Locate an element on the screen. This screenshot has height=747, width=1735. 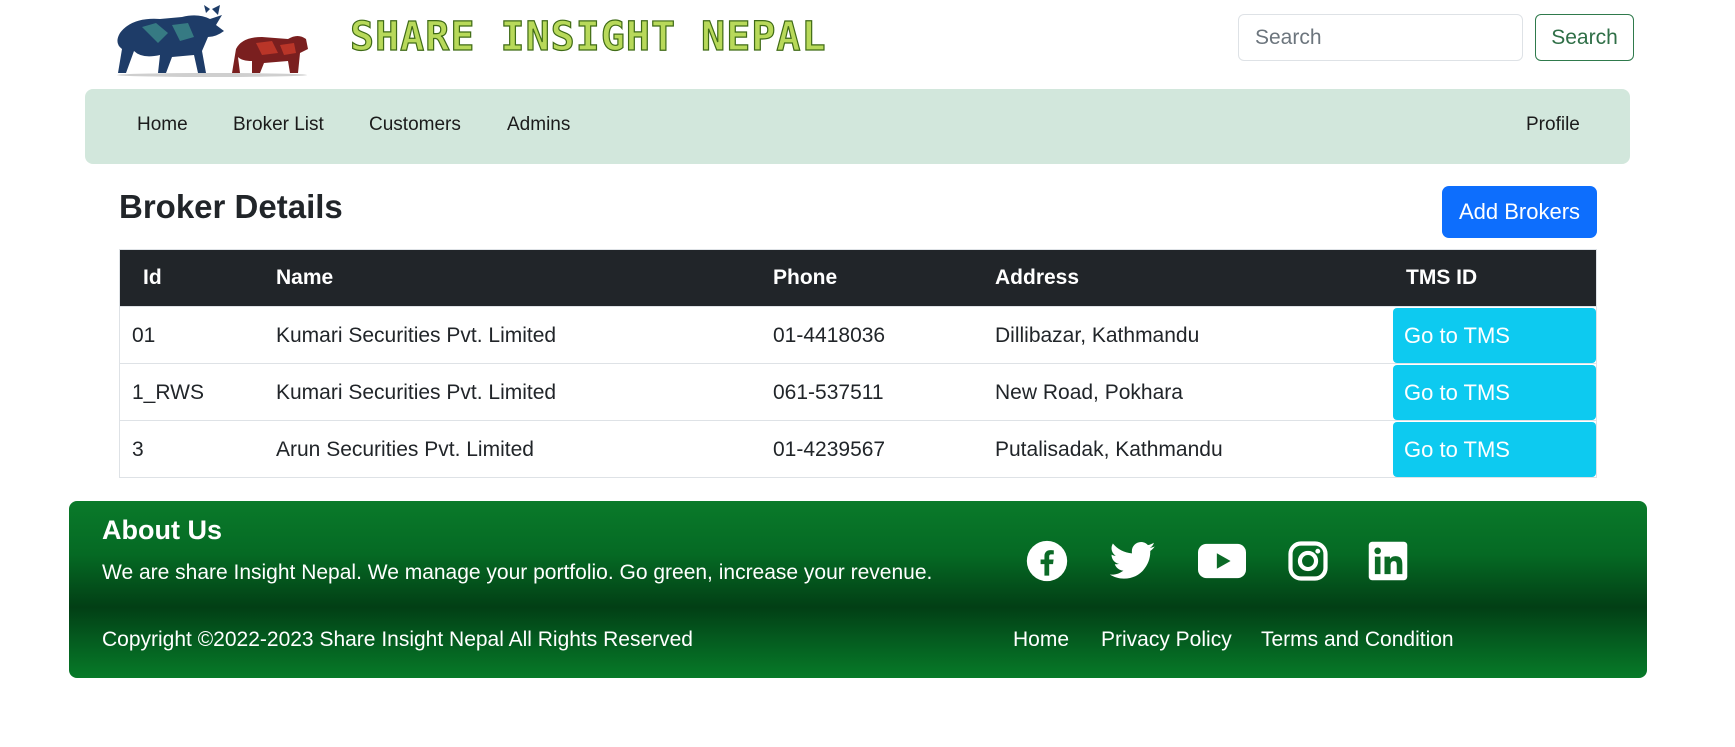
site-logo: SHARE INSIGHT NEPAL is located at coordinates (469, 40).